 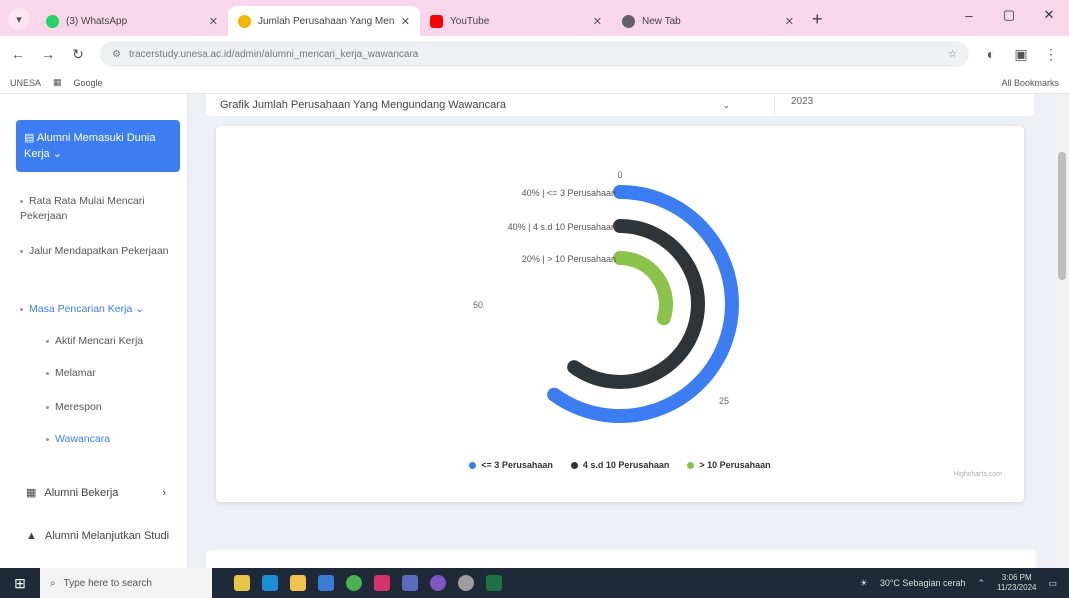 I want to click on search-icon: ⌕, so click(x=53, y=583).